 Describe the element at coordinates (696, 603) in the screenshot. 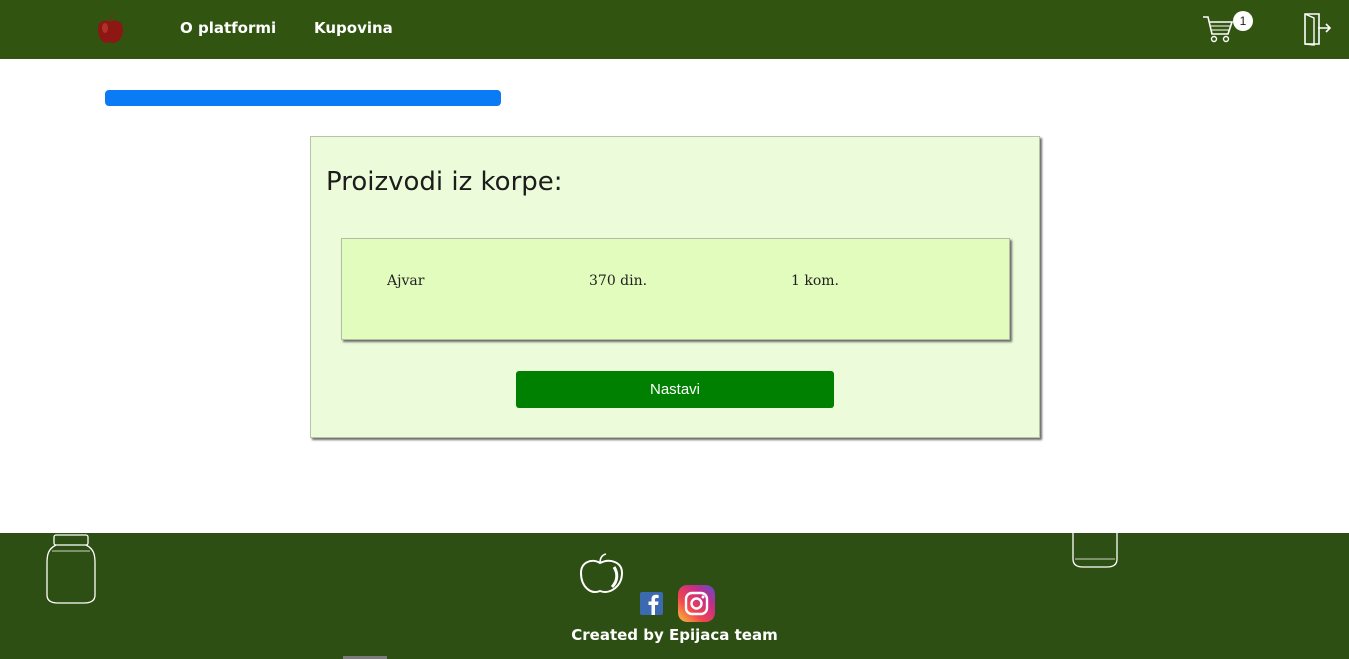

I see `instagram-icon` at that location.